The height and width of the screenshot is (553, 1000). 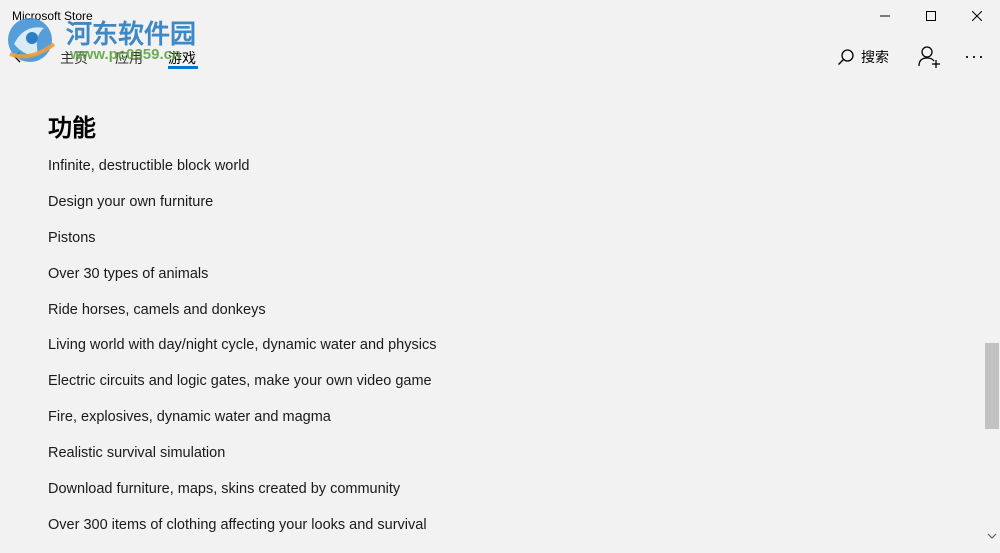 I want to click on add-user-icon, so click(x=929, y=57).